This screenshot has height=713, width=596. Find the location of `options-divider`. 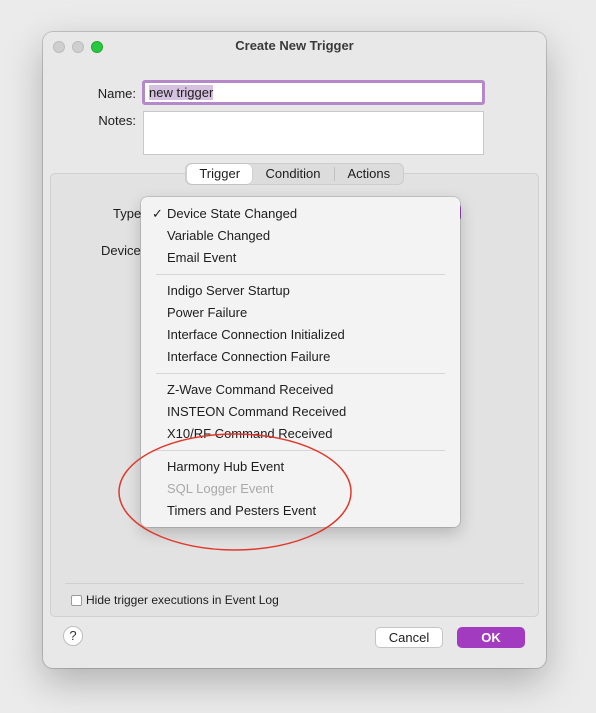

options-divider is located at coordinates (294, 583).